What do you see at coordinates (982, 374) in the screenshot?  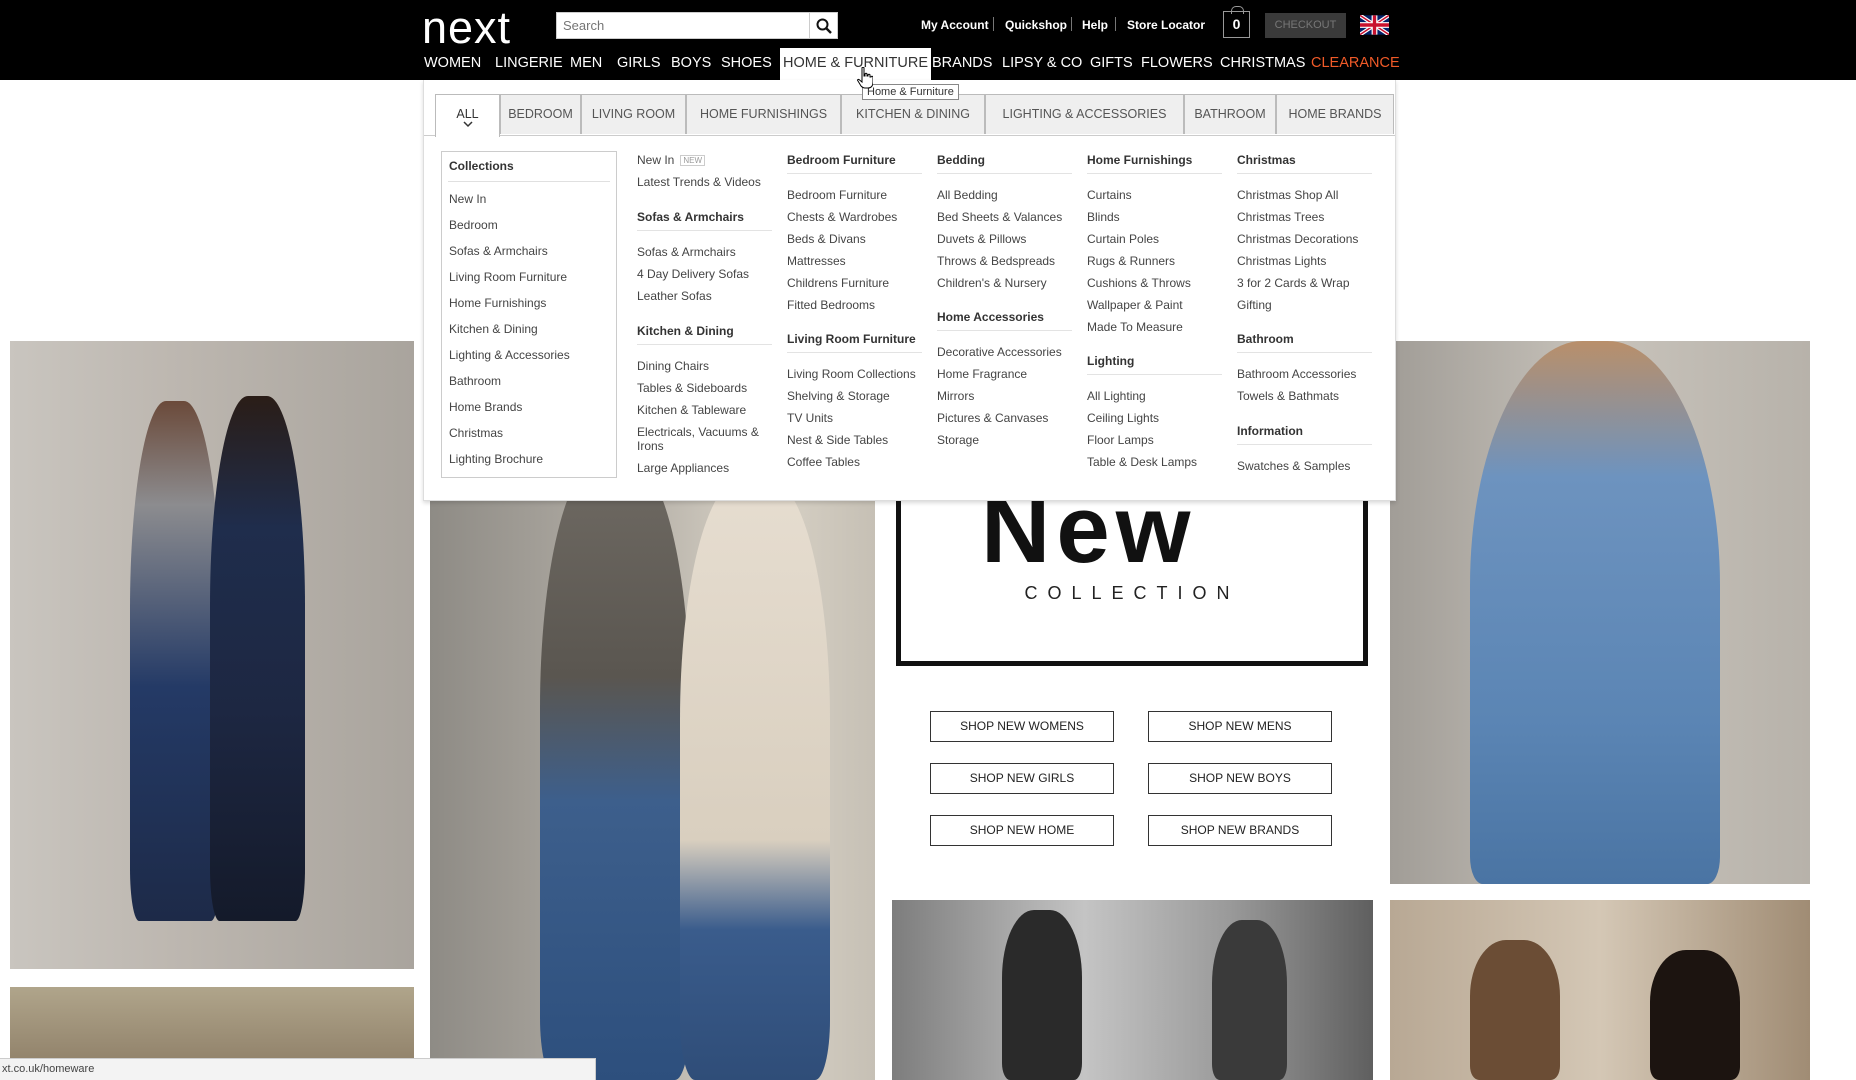 I see `menu-link: Home Fragrance` at bounding box center [982, 374].